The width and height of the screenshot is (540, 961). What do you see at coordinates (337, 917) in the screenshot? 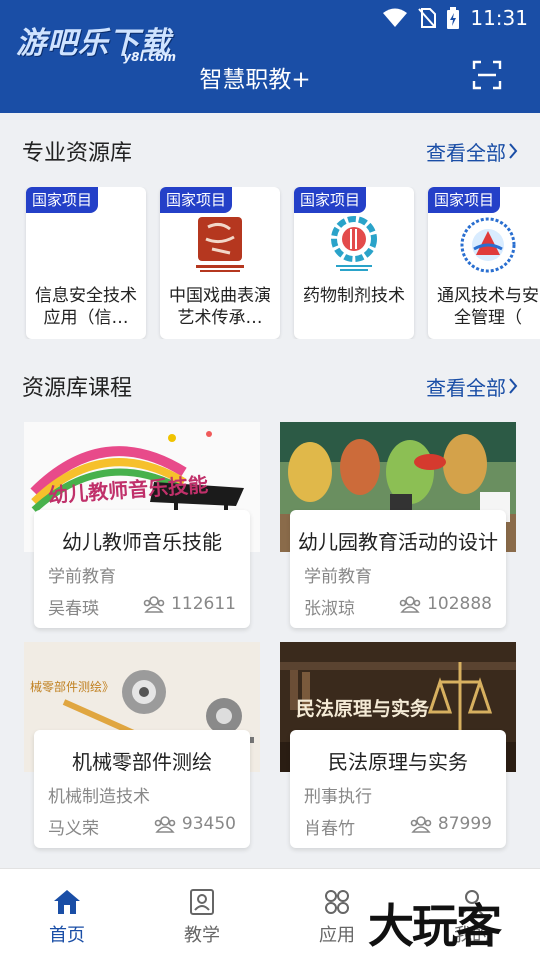
I see `tab-apps: 应用` at bounding box center [337, 917].